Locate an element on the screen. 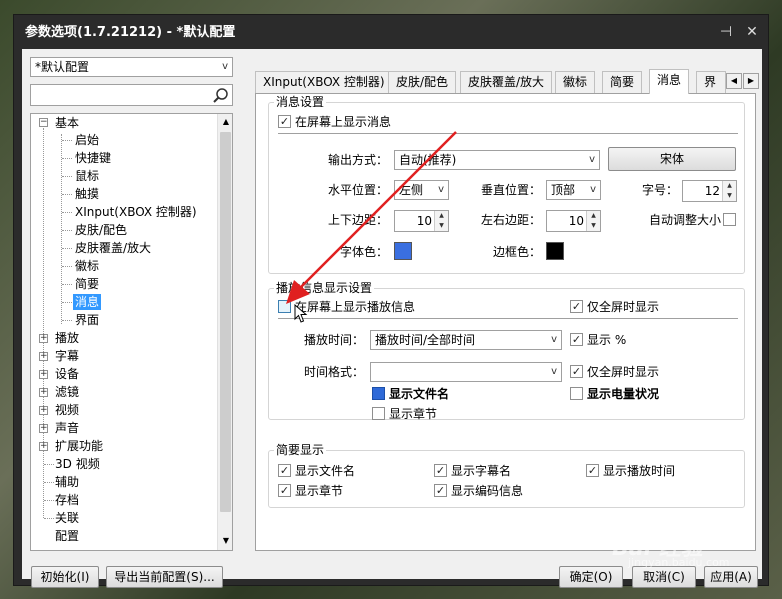  tab-prev-icon: ◀ is located at coordinates (734, 81).